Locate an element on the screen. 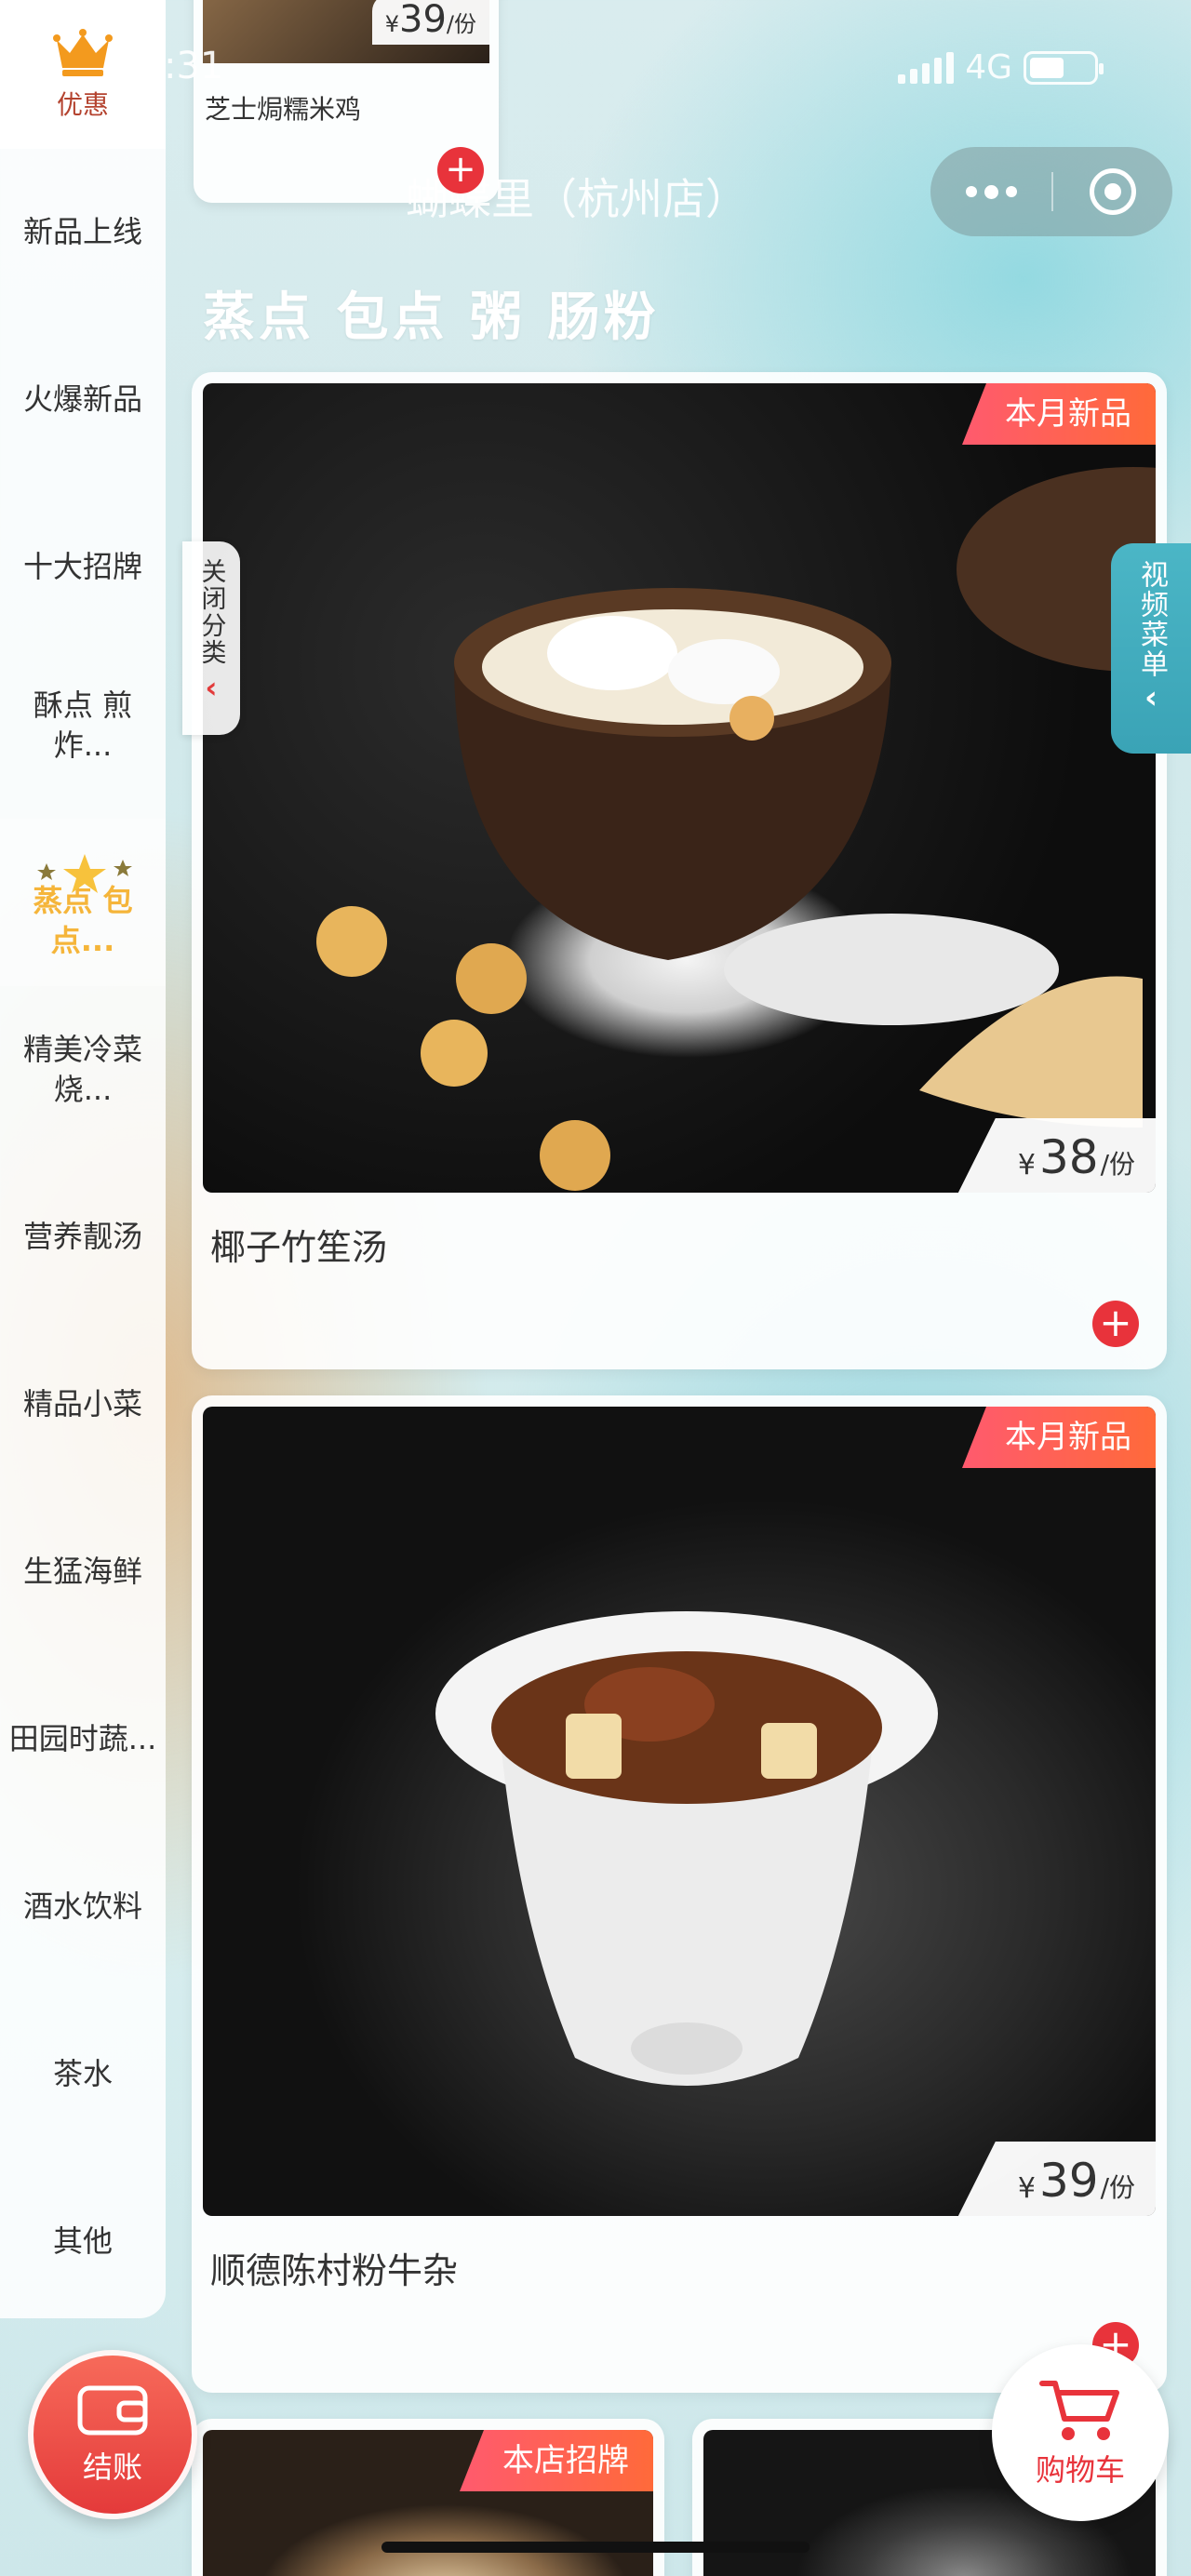 This screenshot has height=2576, width=1191. beef-dish-illustration is located at coordinates (686, 1848).